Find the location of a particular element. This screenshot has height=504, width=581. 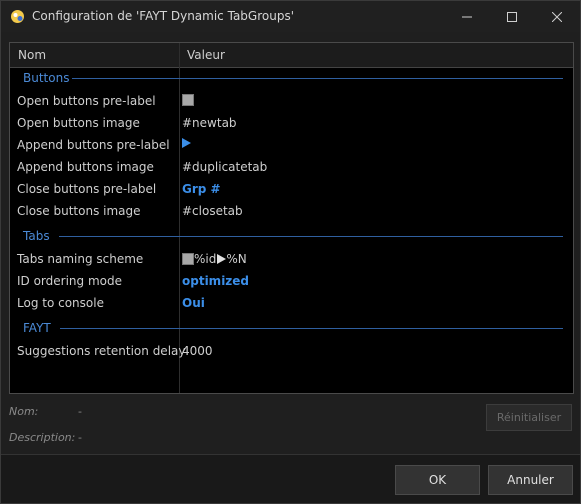

section-tabs: Tabs is located at coordinates (291, 236).